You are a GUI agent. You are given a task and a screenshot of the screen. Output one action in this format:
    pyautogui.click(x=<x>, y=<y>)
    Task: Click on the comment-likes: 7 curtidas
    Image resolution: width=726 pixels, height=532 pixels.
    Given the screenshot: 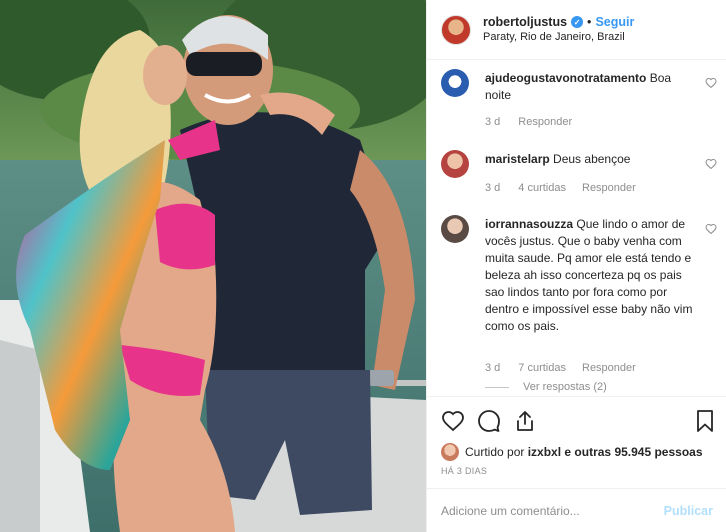 What is the action you would take?
    pyautogui.click(x=542, y=368)
    